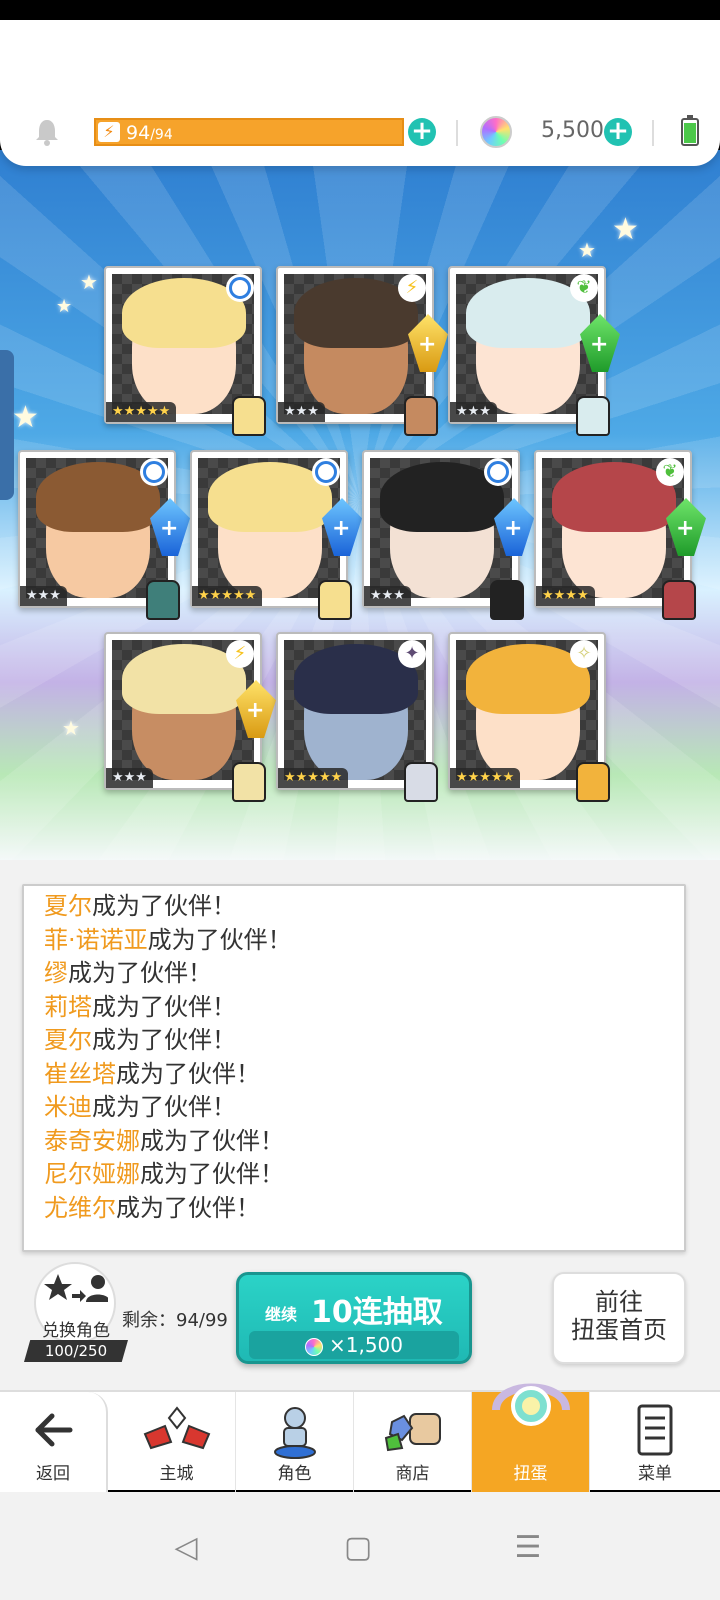 The image size is (720, 1600). What do you see at coordinates (377, 1312) in the screenshot?
I see `pull-title: 10连抽取` at bounding box center [377, 1312].